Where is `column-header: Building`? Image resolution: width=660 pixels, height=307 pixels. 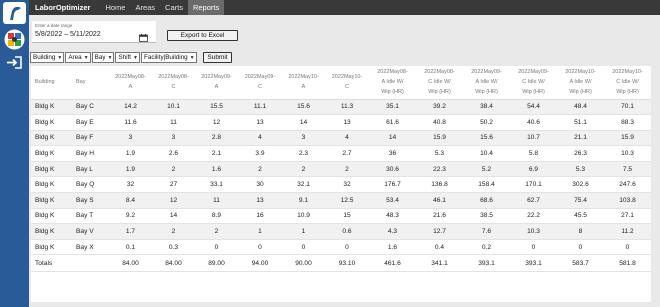 column-header: Building is located at coordinates (51, 83).